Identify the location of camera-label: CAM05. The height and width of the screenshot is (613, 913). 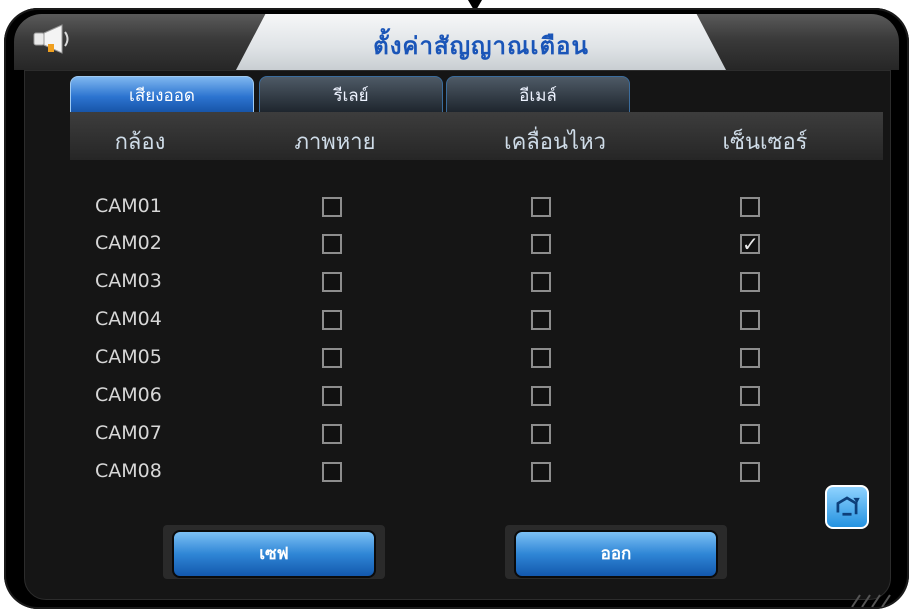
(128, 357).